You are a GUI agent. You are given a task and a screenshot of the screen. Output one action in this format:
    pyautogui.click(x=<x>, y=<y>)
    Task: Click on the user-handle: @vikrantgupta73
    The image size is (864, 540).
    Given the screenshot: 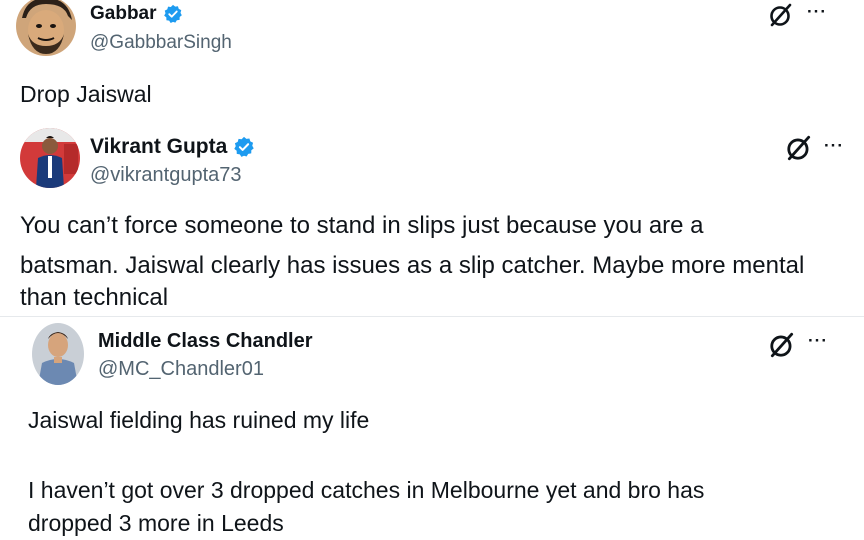 What is the action you would take?
    pyautogui.click(x=166, y=175)
    